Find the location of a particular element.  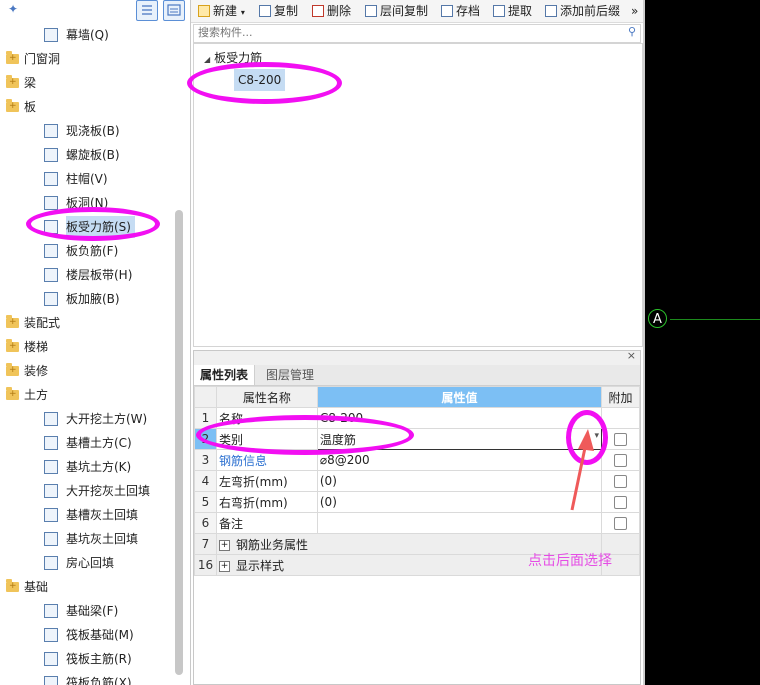

tree-item-label: 楼梯 is located at coordinates (36, 347).